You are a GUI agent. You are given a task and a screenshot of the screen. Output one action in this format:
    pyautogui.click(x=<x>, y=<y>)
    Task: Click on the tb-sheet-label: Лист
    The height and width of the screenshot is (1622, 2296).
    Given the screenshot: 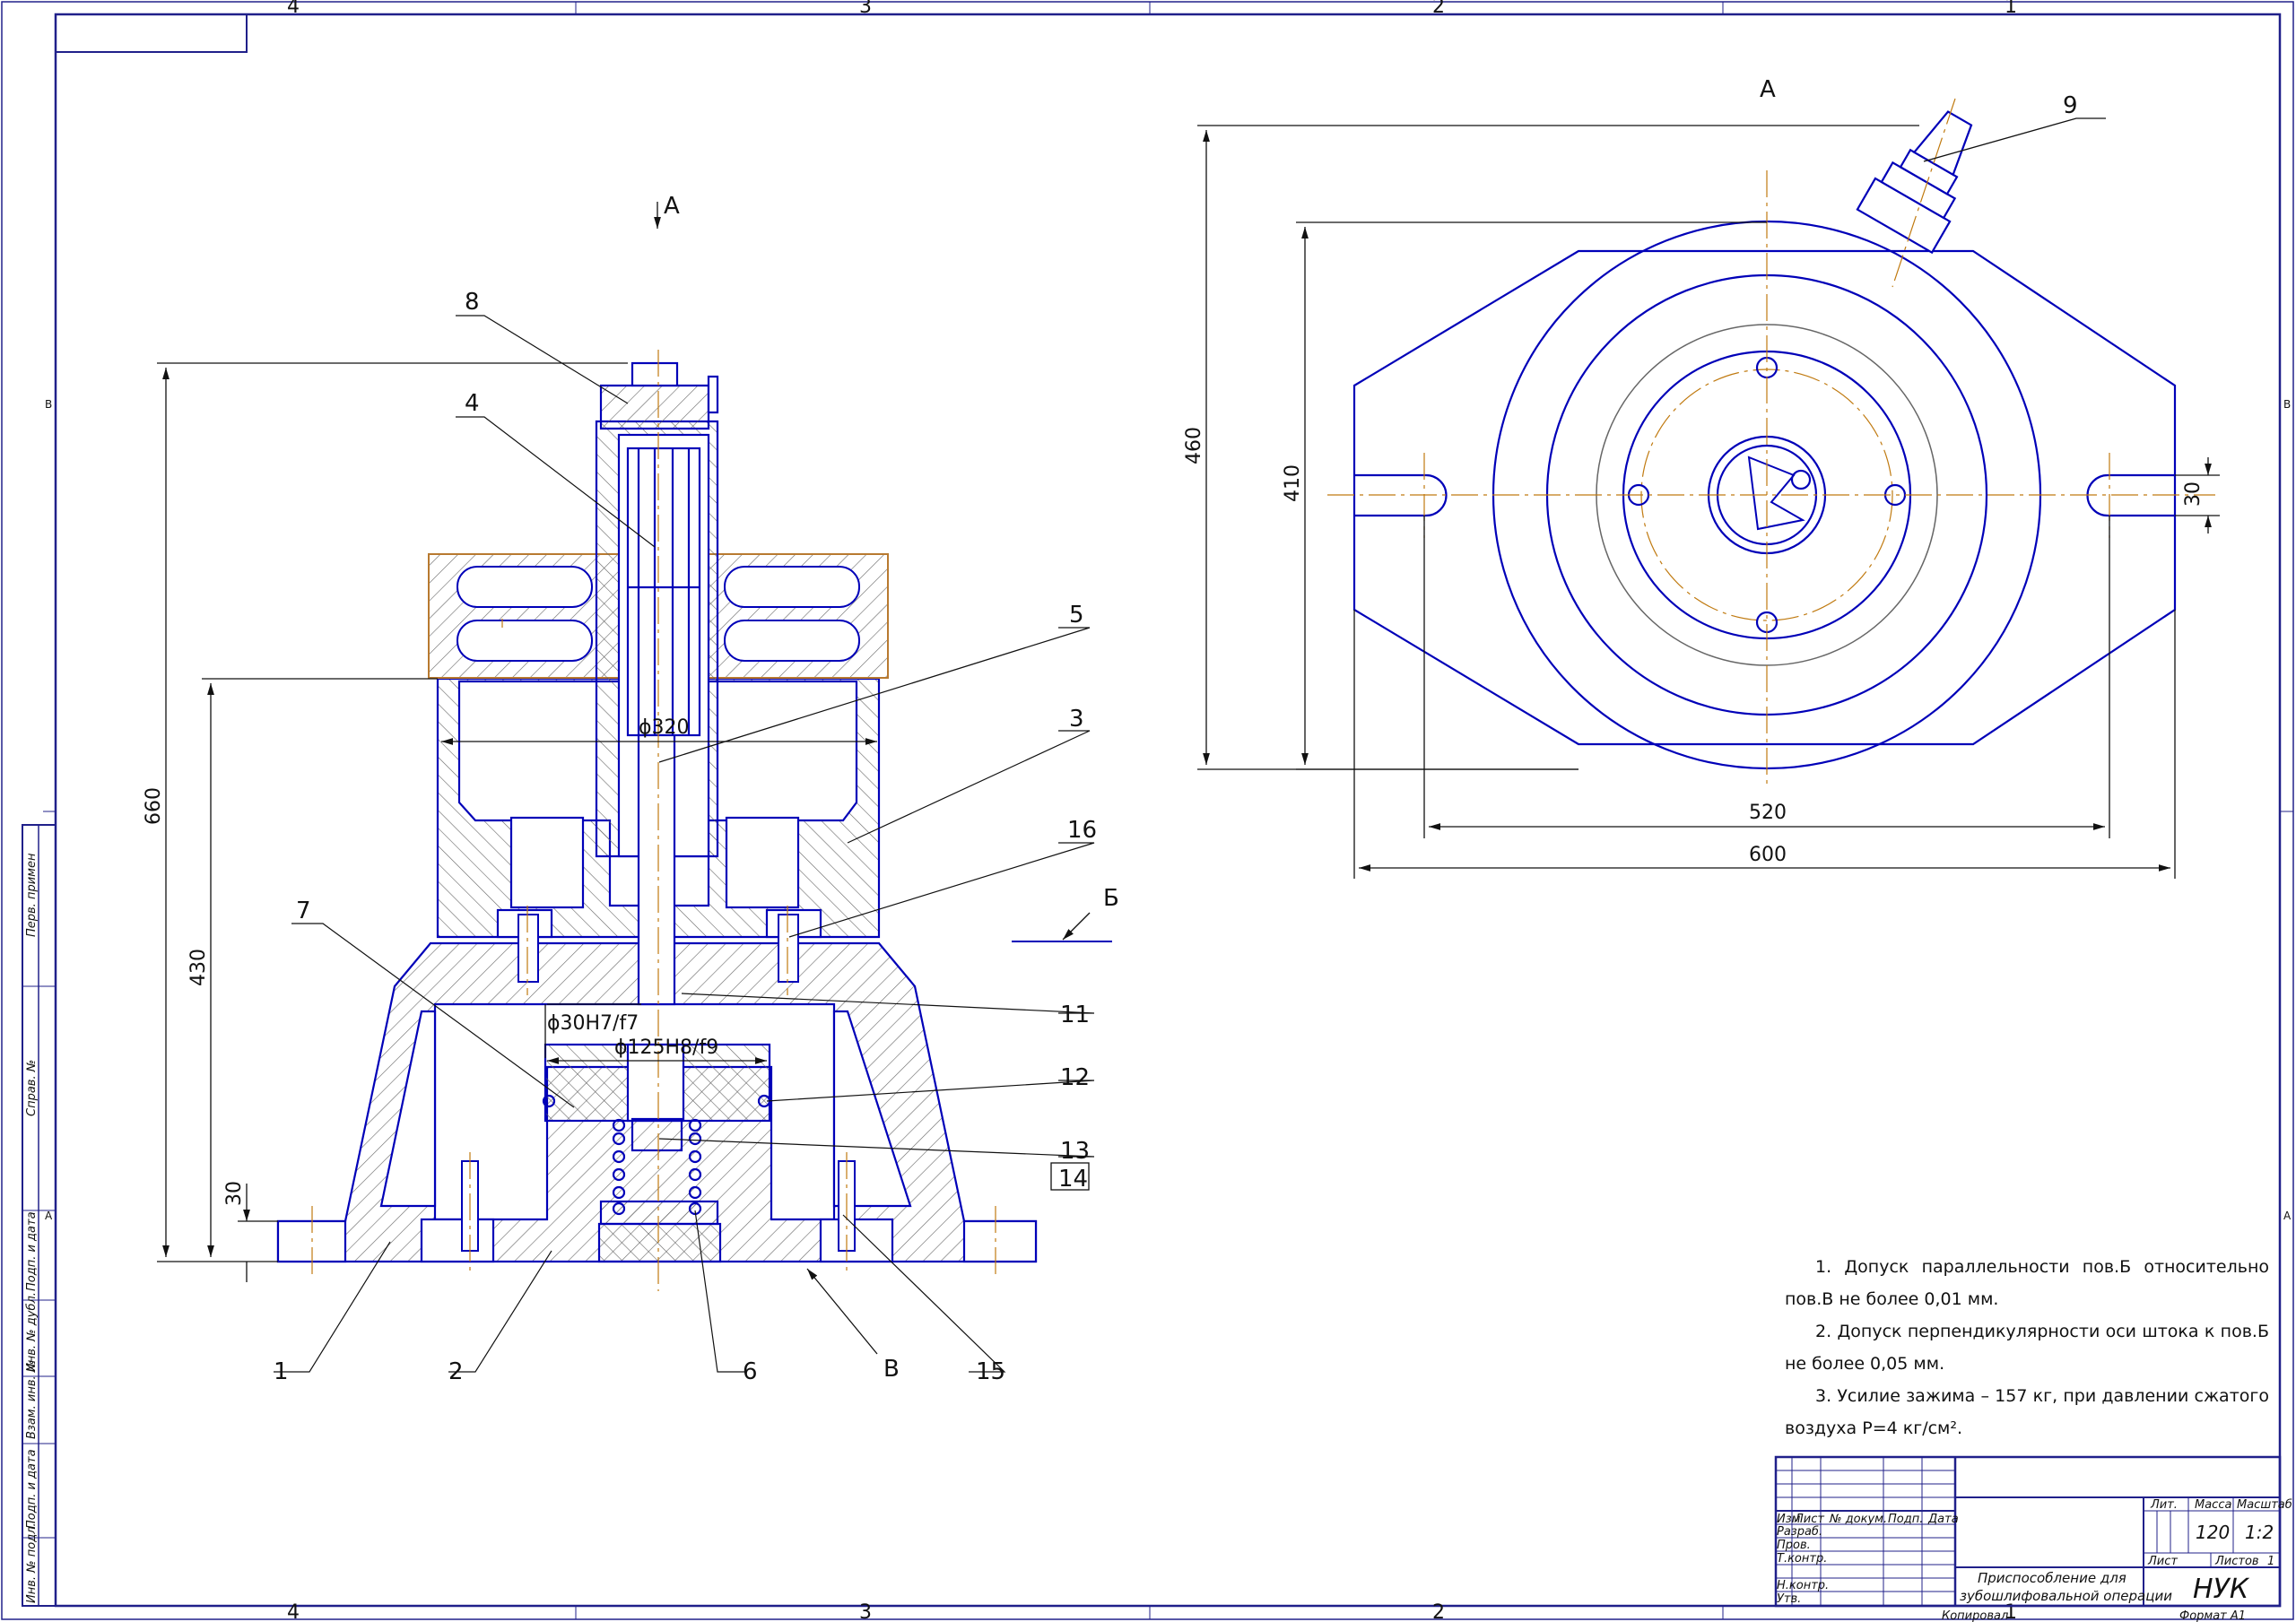 What is the action you would take?
    pyautogui.click(x=2162, y=1561)
    